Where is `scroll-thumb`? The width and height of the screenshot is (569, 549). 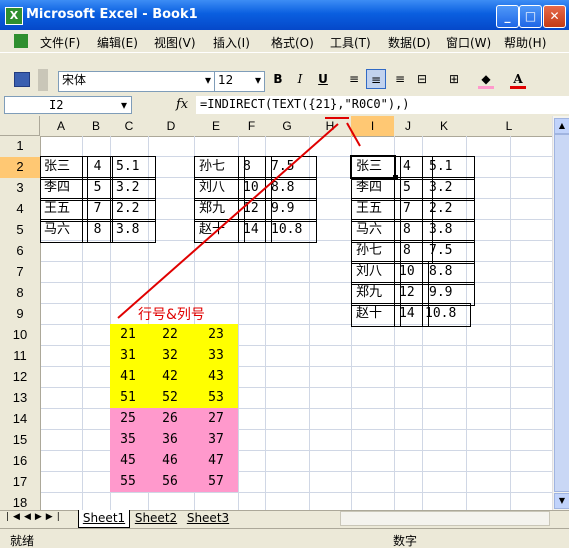
scroll-thumb is located at coordinates (561, 313).